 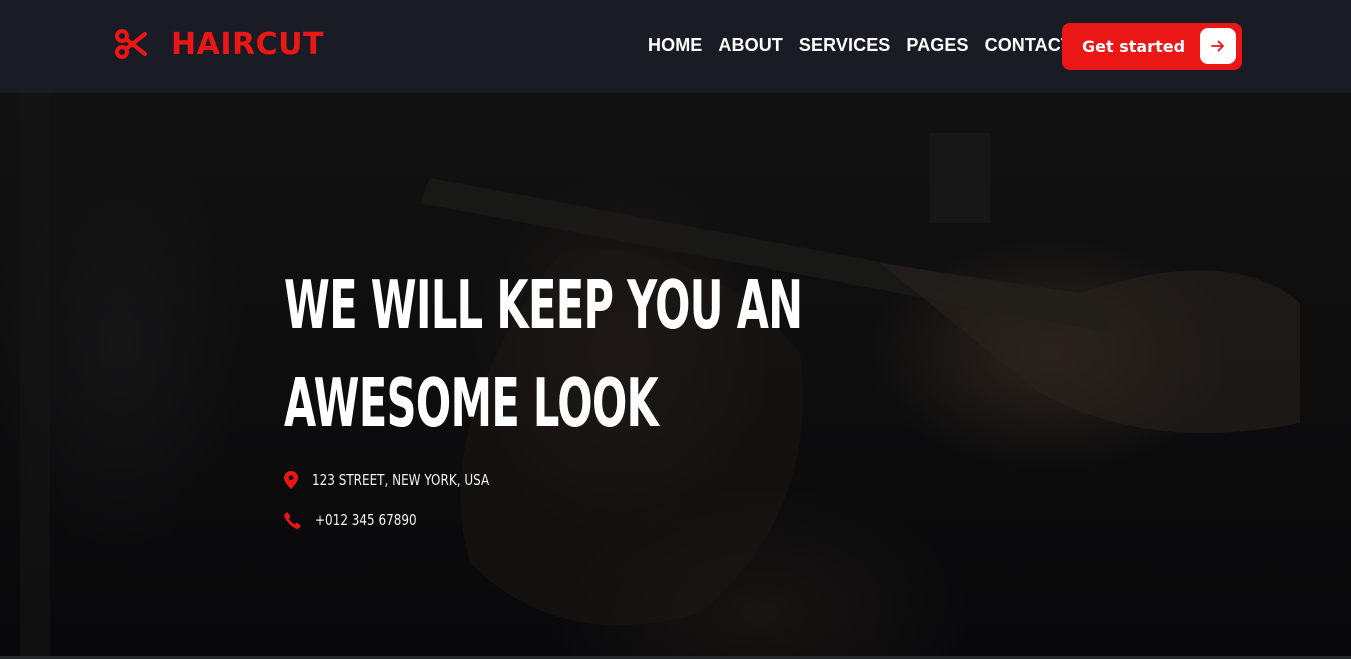 I want to click on get-started-label: Get started, so click(x=1134, y=46).